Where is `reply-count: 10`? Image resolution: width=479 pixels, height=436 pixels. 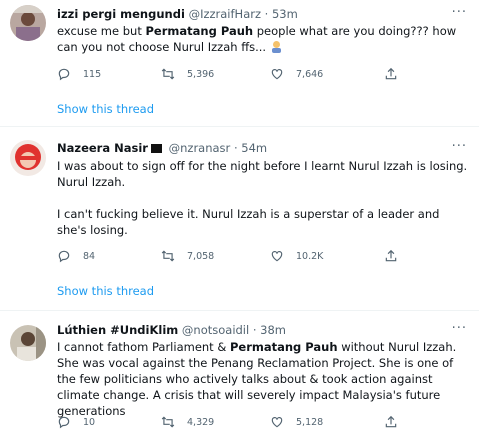
reply-count: 10 is located at coordinates (89, 422).